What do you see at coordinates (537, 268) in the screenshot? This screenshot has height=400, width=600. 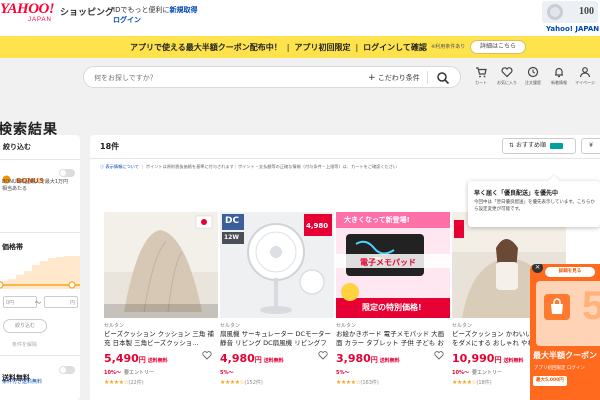 I see `close-icon: ×` at bounding box center [537, 268].